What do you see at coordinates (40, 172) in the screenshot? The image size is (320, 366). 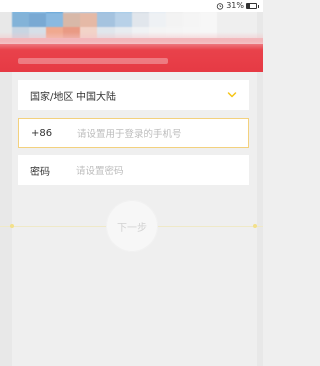 I see `password-label: 密码` at bounding box center [40, 172].